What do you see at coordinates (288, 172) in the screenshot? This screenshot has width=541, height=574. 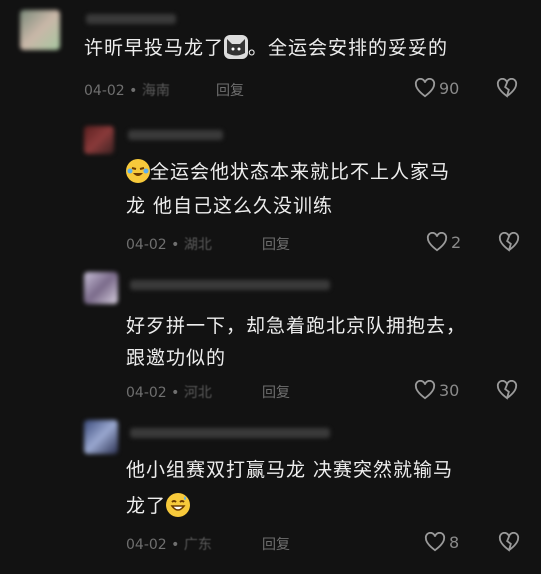 I see `comment-text: 全运会他状态本来就比不上人家马` at bounding box center [288, 172].